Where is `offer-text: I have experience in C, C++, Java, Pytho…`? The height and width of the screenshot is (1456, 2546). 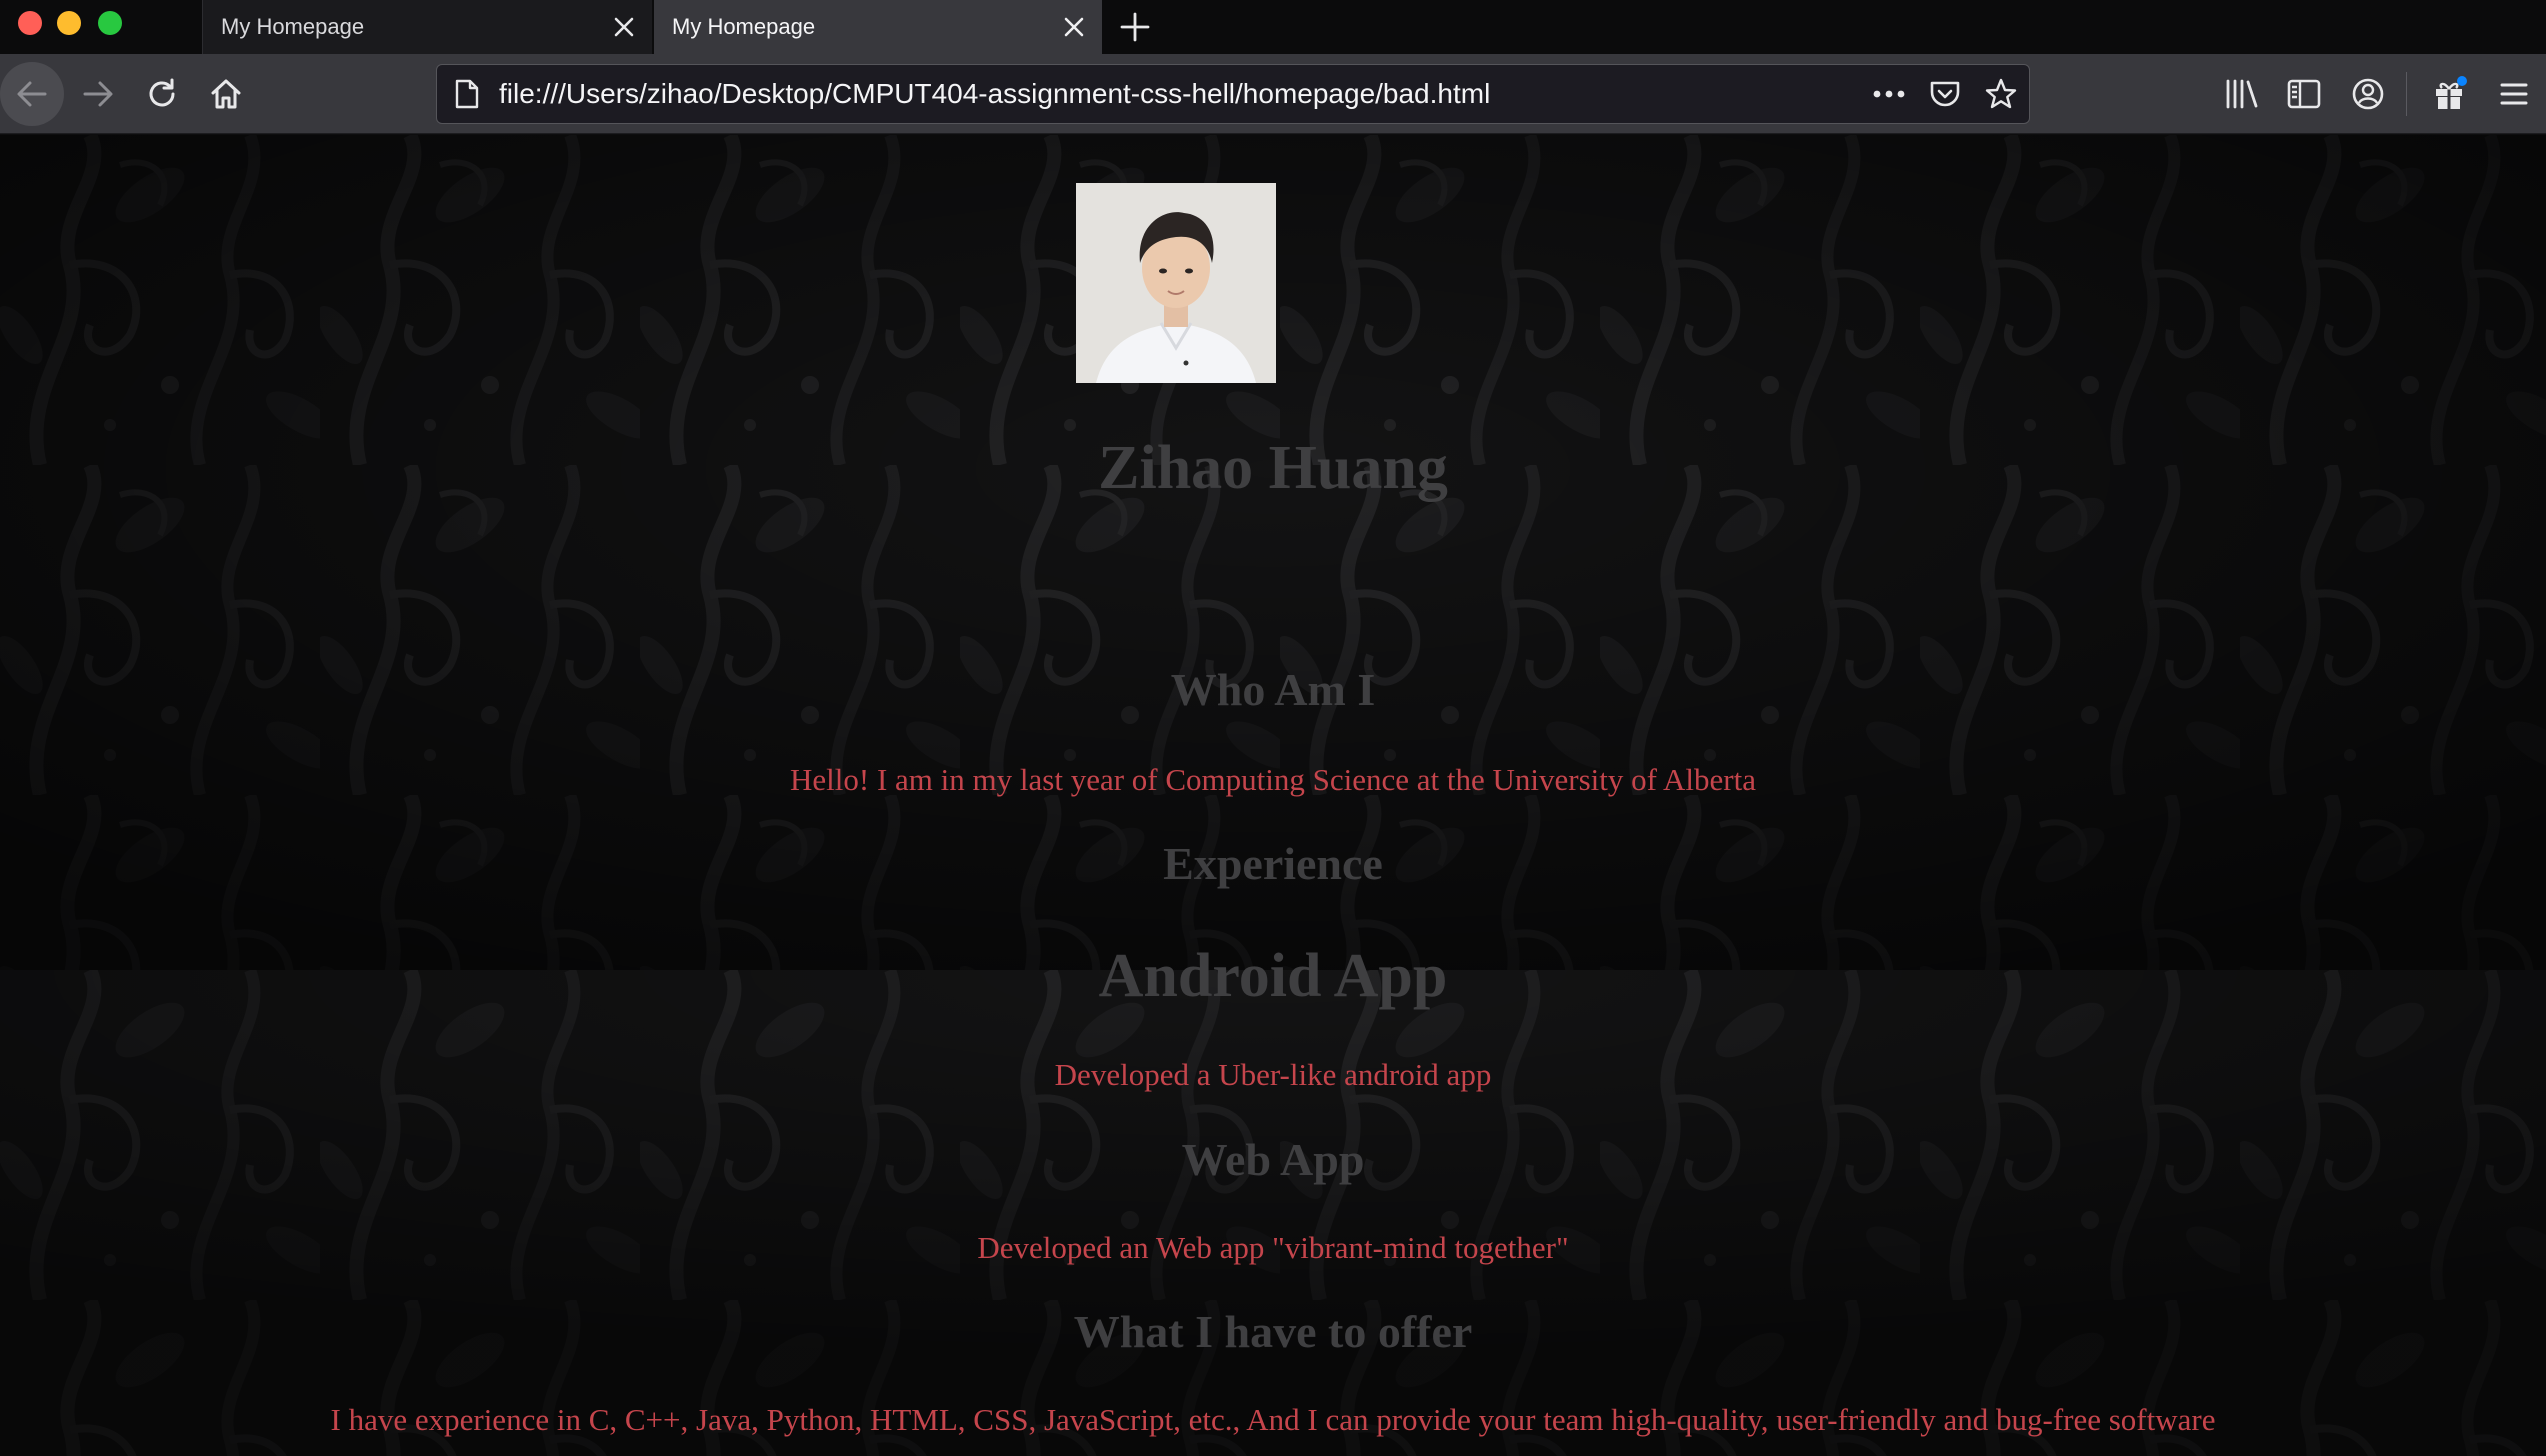
offer-text: I have experience in C, C++, Java, Pytho… is located at coordinates (1273, 1419).